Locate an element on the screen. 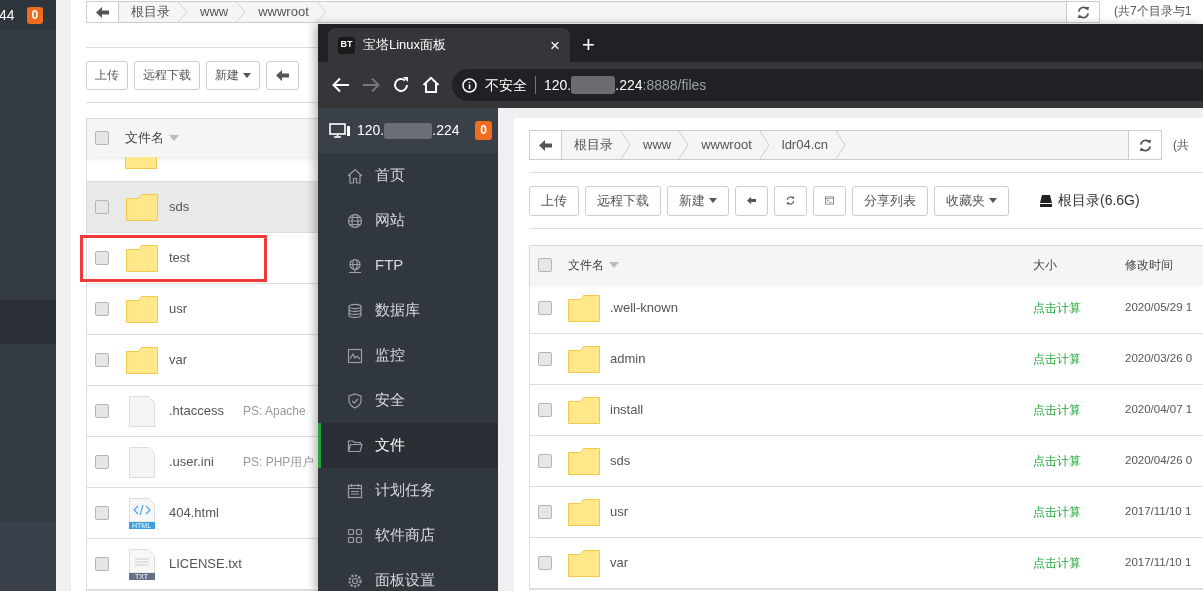  file-row: sds 点击计算 2020/04/26 0 is located at coordinates (866, 461).